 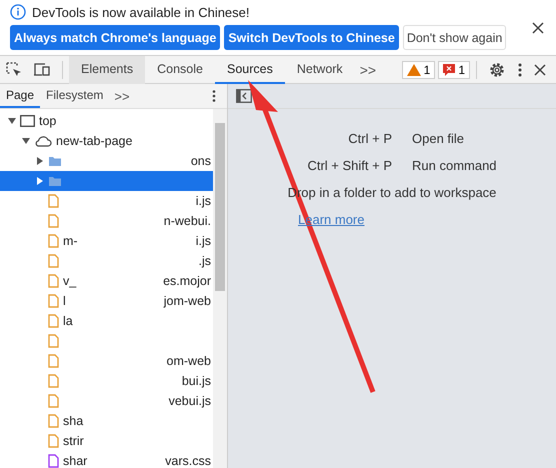 What do you see at coordinates (106, 459) in the screenshot?
I see `tree-row: shar vars.css` at bounding box center [106, 459].